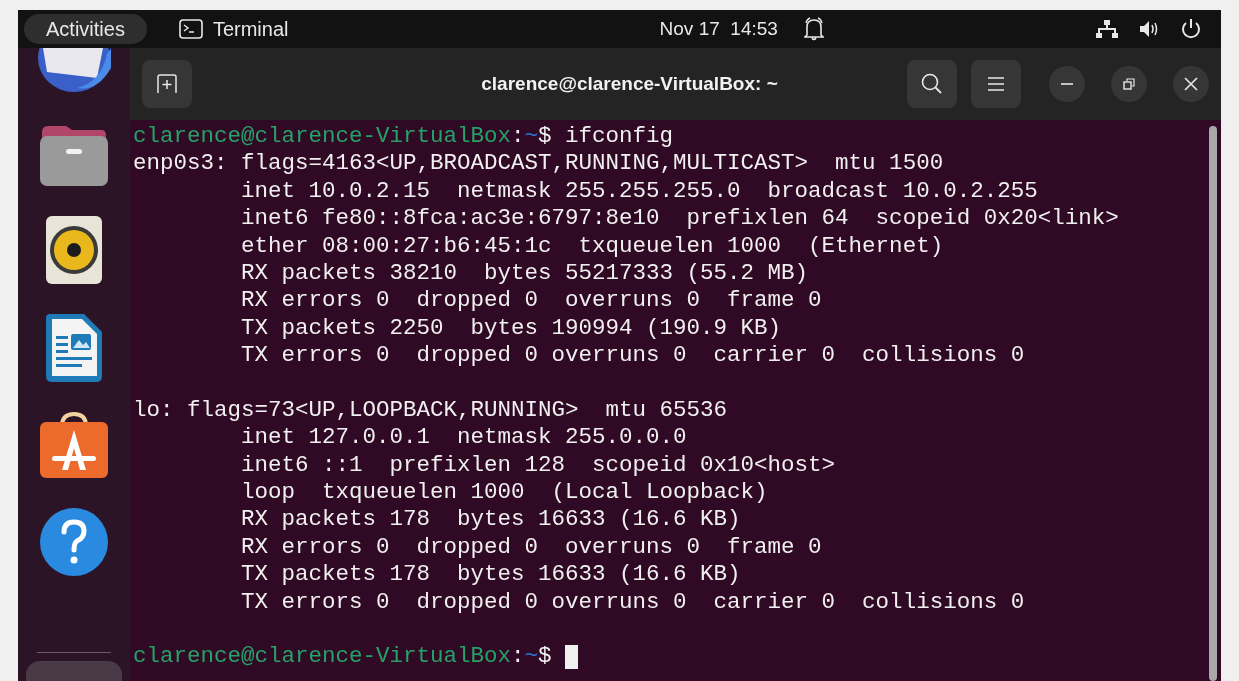 The image size is (1239, 681). What do you see at coordinates (524, 273) in the screenshot?
I see `terminal-output-line: RX packets 38210 bytes 55217333 (55.2 MB)` at bounding box center [524, 273].